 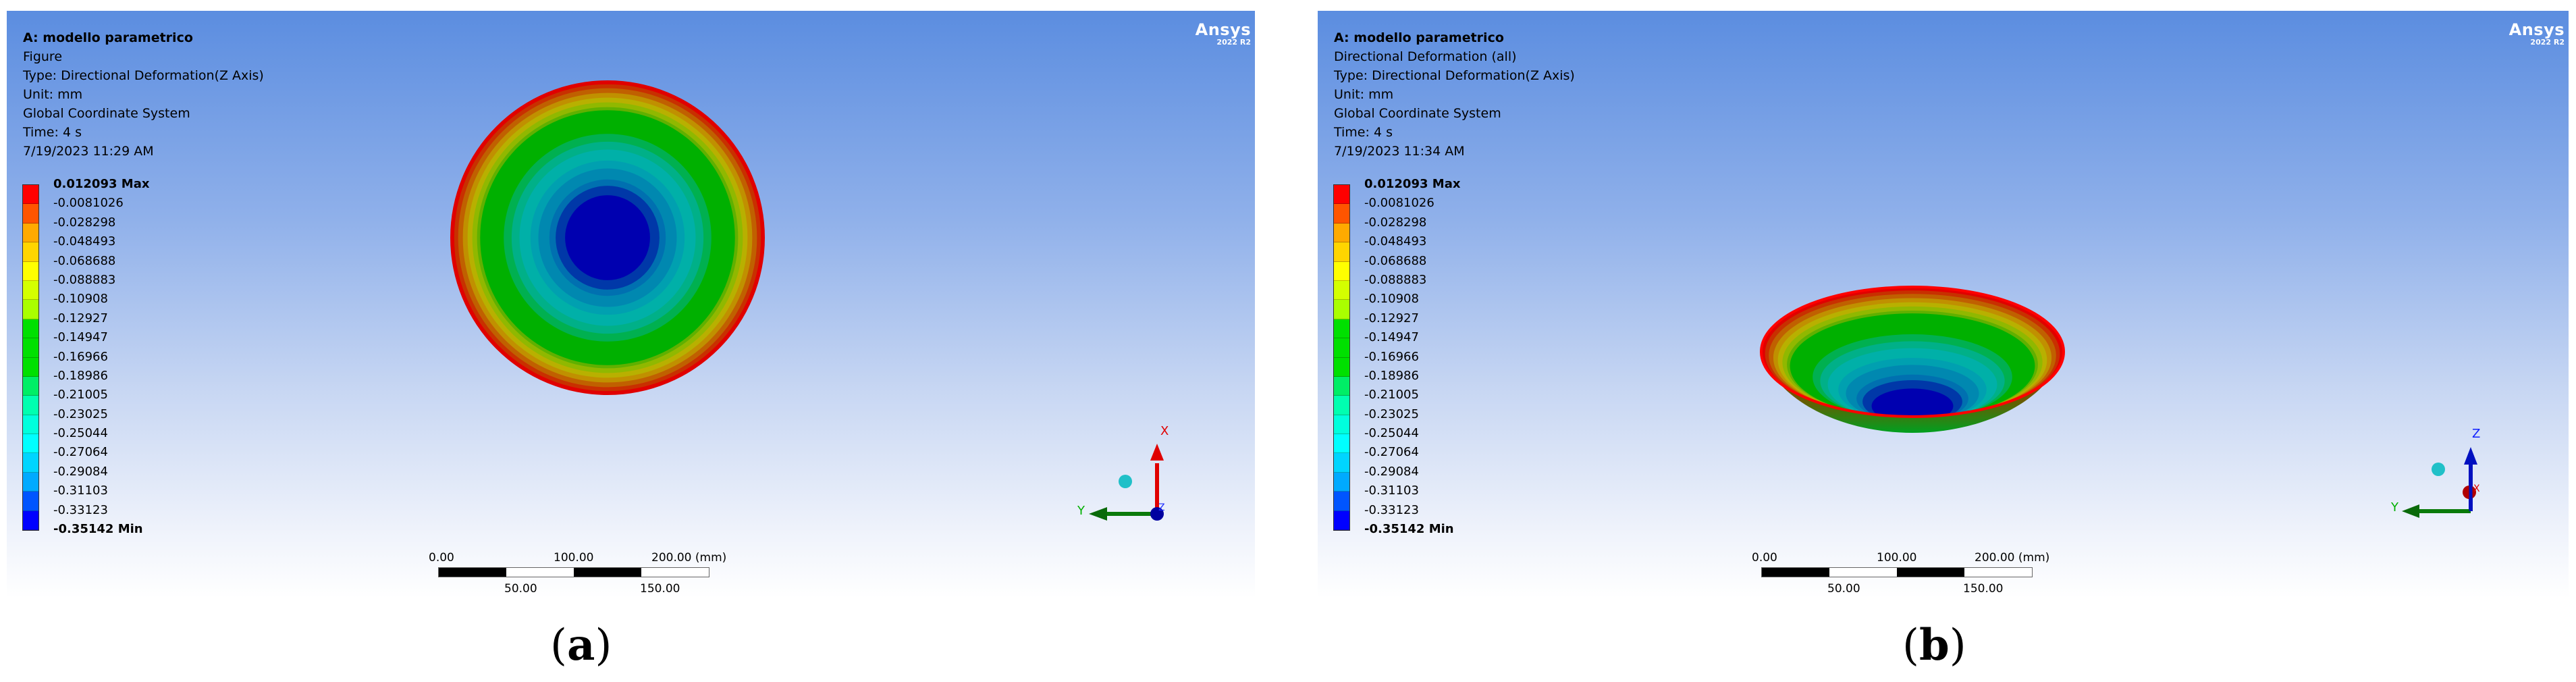 I want to click on logo-brand: Ansys, so click(x=1223, y=30).